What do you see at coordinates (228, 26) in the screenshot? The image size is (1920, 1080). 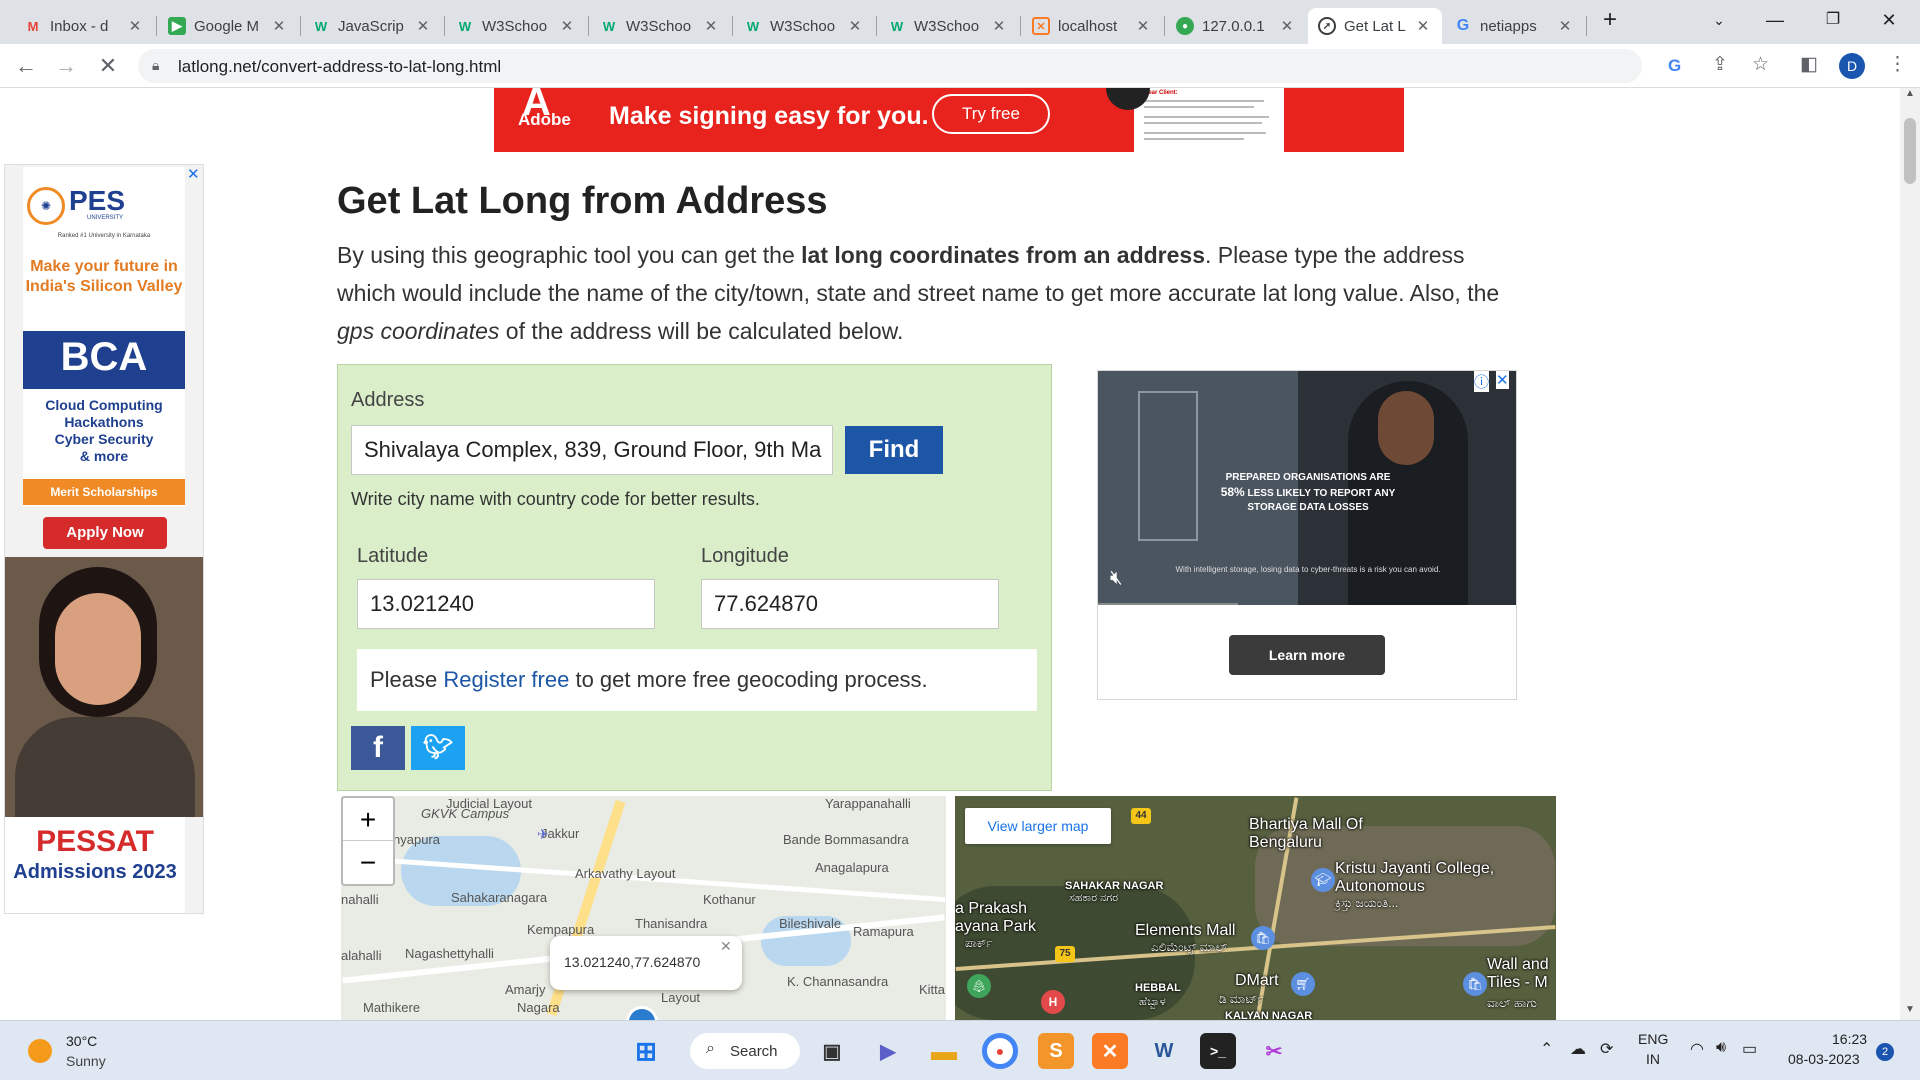 I see `tab-google-meet: ▶ Google M ✕` at bounding box center [228, 26].